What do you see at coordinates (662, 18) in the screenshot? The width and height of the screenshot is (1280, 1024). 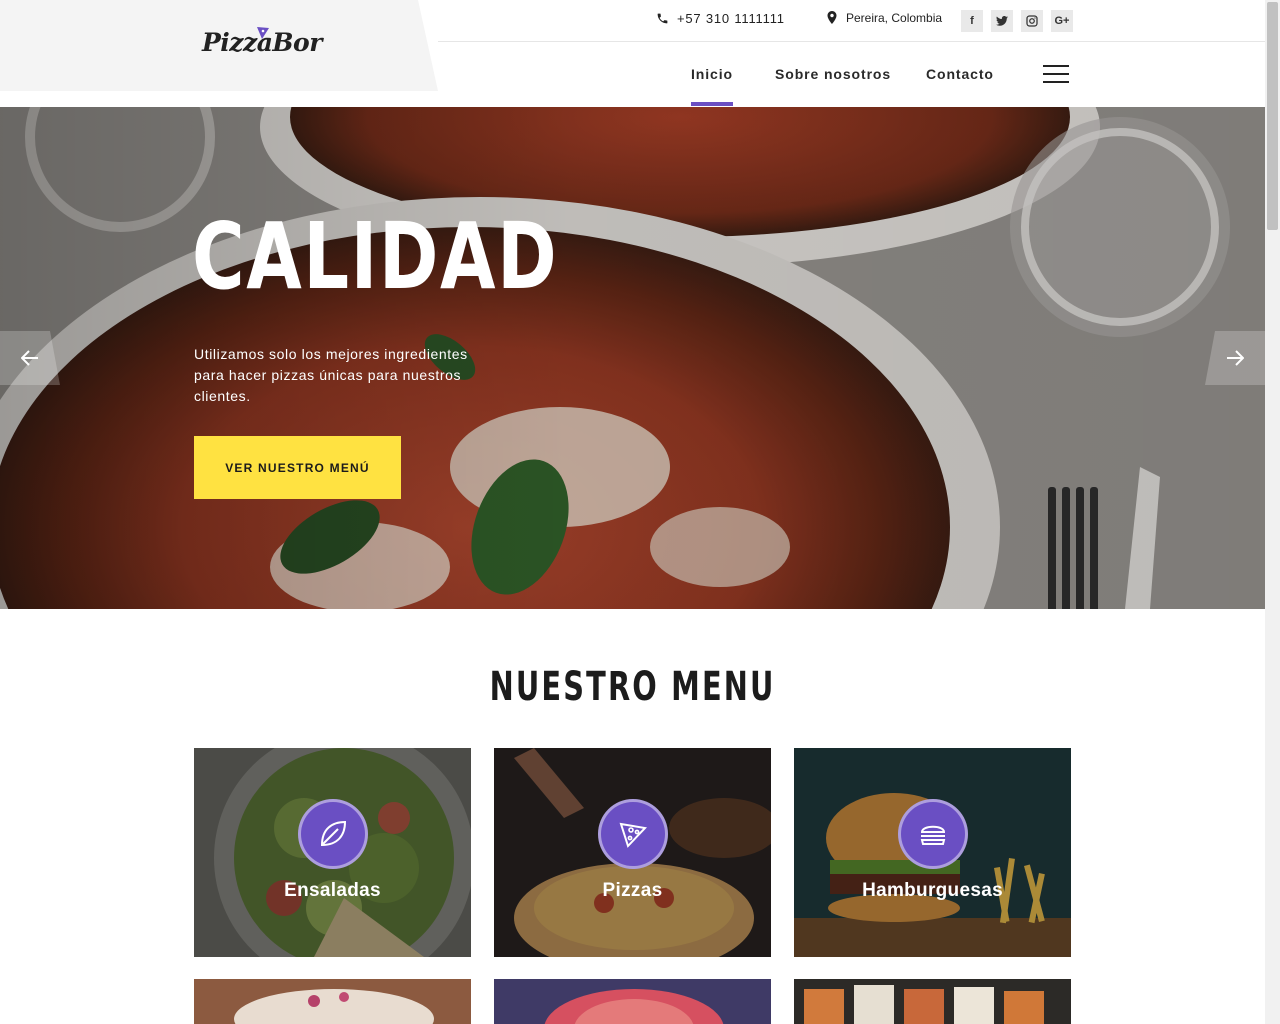 I see `phone-icon` at bounding box center [662, 18].